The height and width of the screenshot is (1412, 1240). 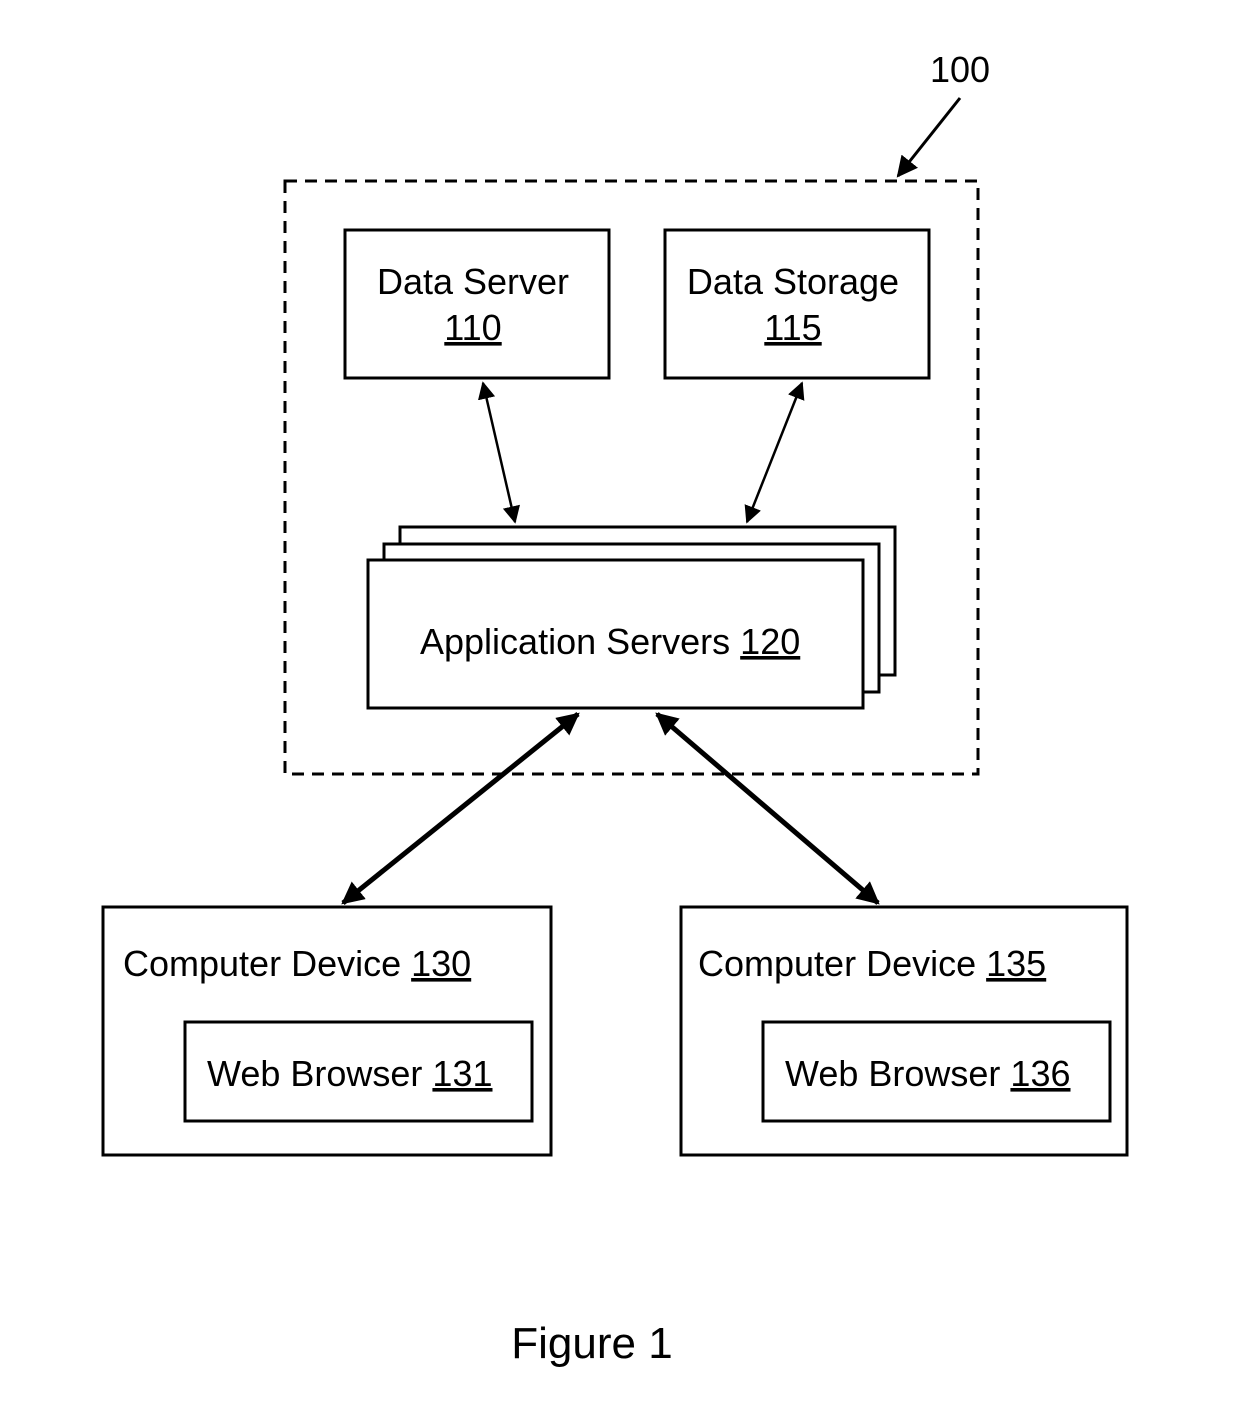 I want to click on system-ref-label: 100, so click(x=960, y=69).